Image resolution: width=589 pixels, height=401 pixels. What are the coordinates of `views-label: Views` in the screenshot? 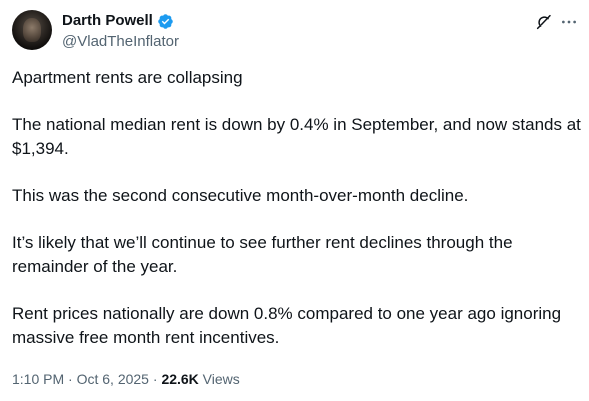 It's located at (219, 379).